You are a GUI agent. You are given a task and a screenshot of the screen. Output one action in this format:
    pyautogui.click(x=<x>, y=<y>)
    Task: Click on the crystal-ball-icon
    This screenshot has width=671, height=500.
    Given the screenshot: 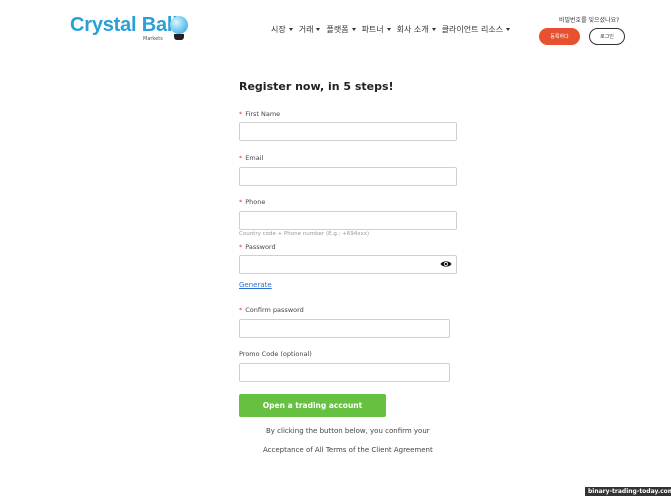 What is the action you would take?
    pyautogui.click(x=179, y=25)
    